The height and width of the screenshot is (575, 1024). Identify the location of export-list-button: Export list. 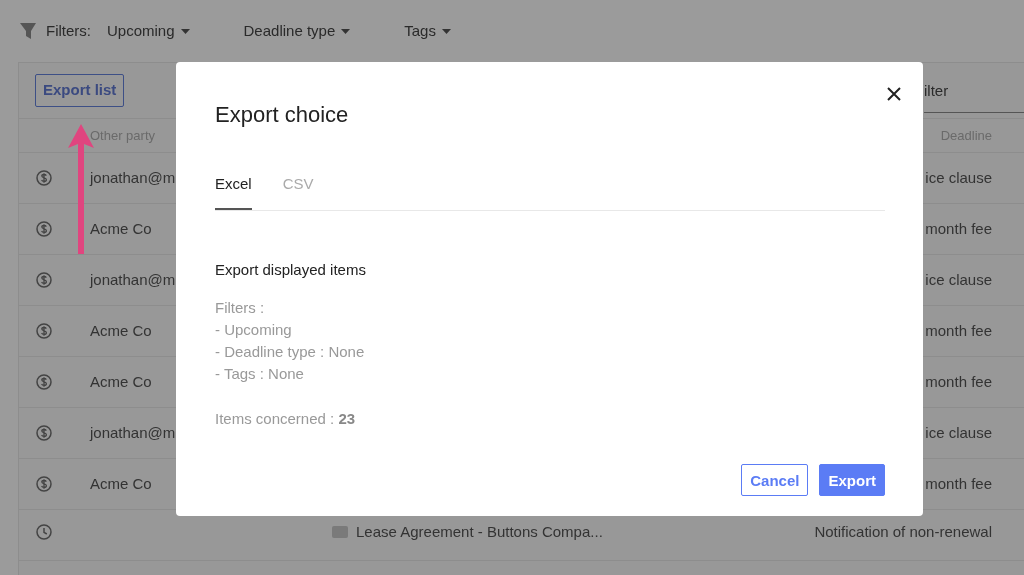
(80, 90).